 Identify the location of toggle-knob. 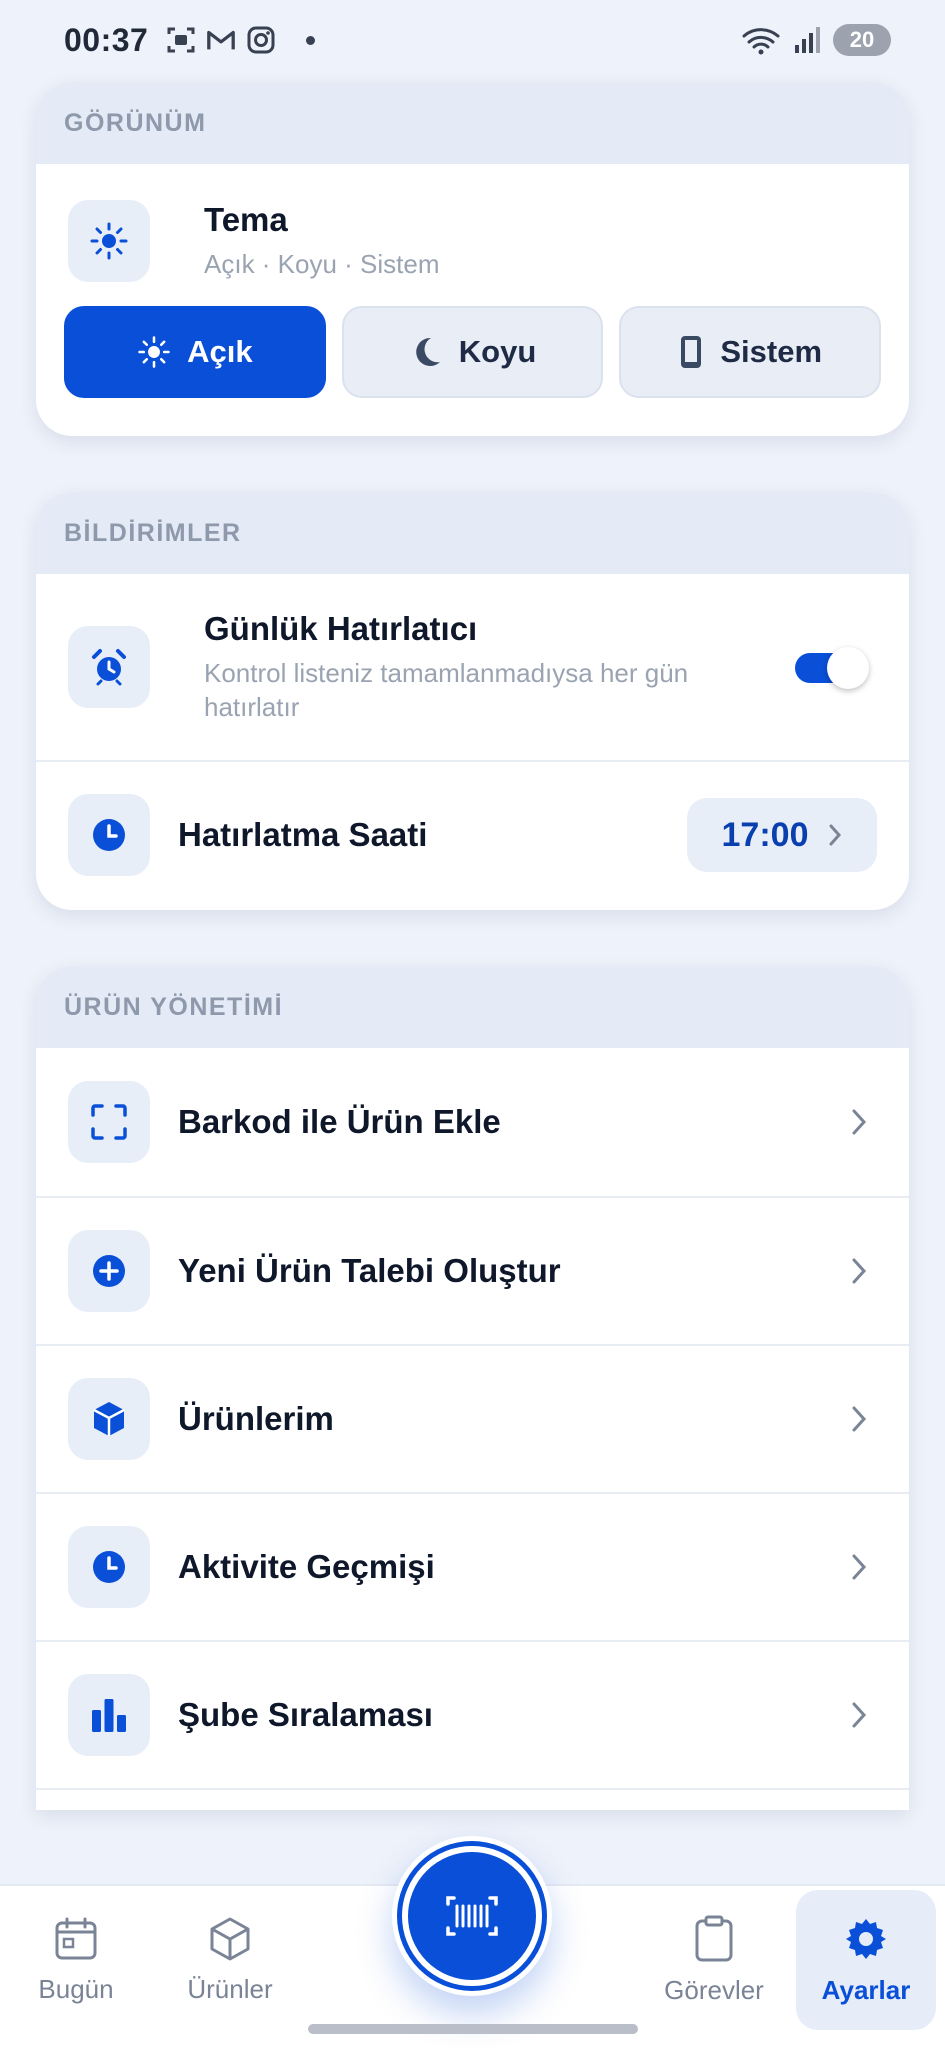
(848, 668).